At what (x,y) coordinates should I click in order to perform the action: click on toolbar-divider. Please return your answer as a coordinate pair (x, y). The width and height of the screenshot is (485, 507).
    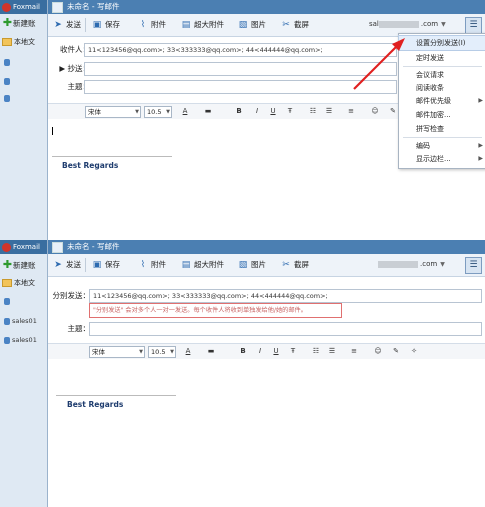
    Looking at the image, I should click on (85, 265).